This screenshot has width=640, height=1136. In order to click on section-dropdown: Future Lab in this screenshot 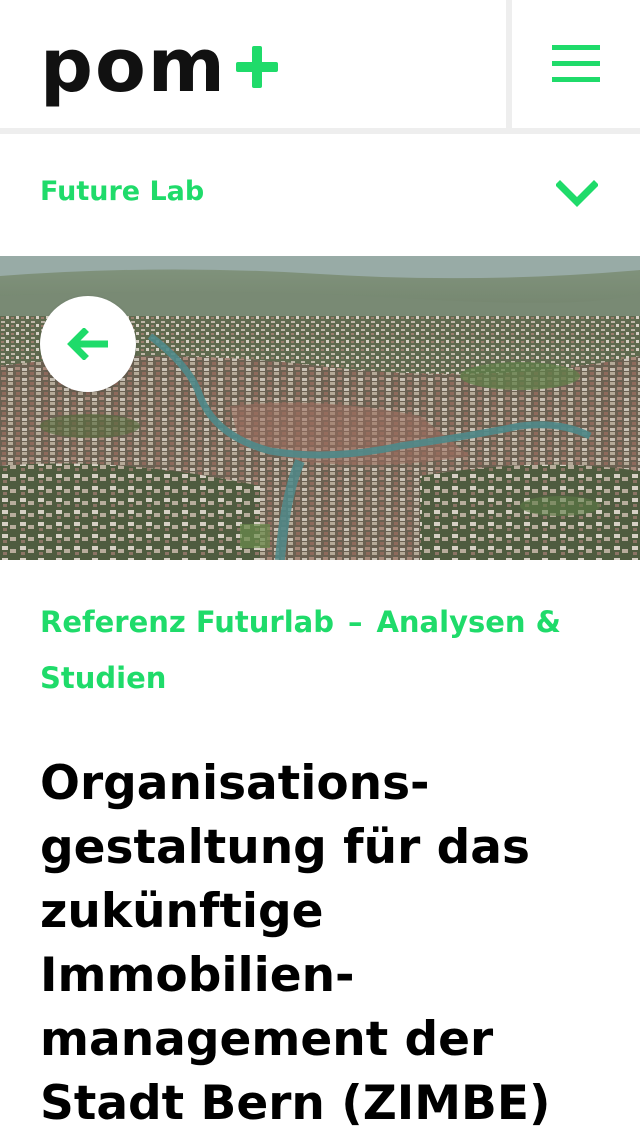, I will do `click(320, 195)`.